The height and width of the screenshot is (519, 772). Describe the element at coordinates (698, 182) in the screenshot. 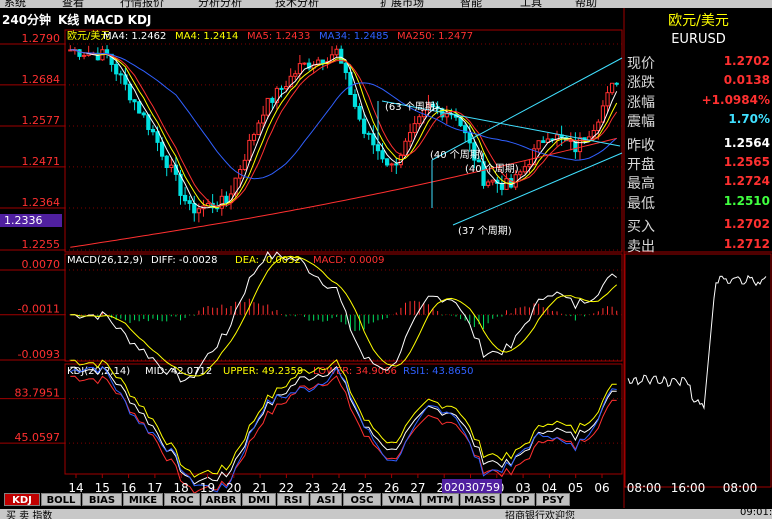

I see `quote-row: 最高 1.2724` at that location.